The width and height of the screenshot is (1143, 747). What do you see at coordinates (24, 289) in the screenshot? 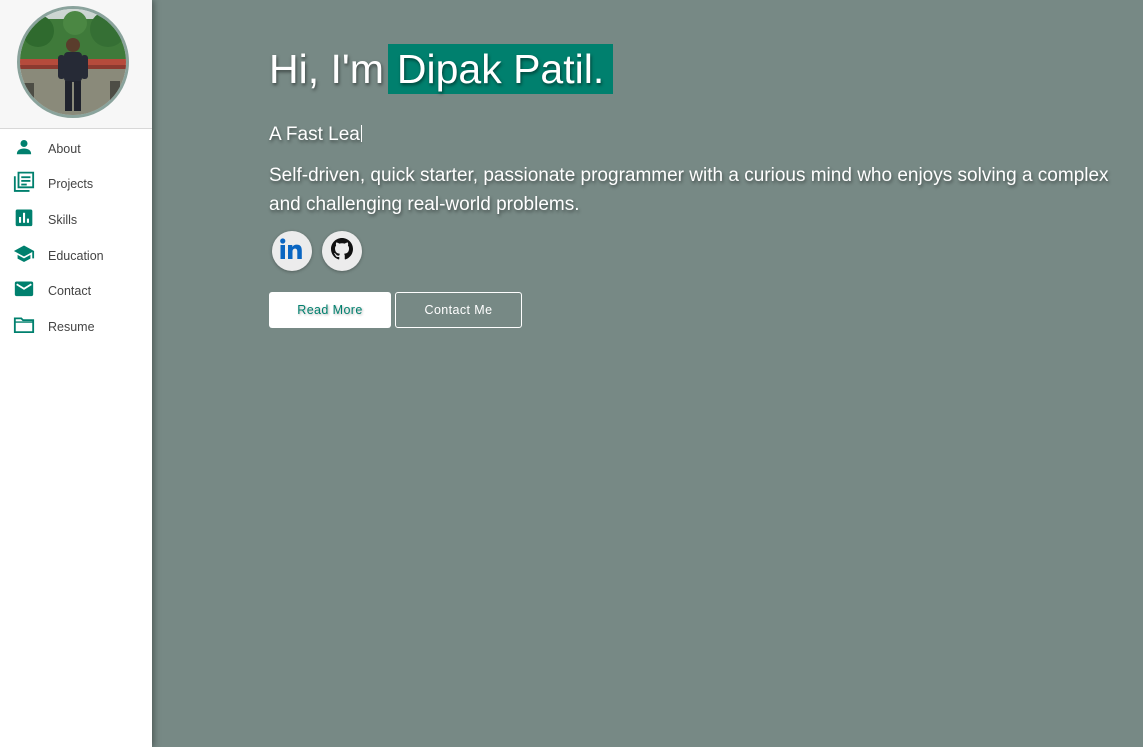
I see `mail-icon` at bounding box center [24, 289].